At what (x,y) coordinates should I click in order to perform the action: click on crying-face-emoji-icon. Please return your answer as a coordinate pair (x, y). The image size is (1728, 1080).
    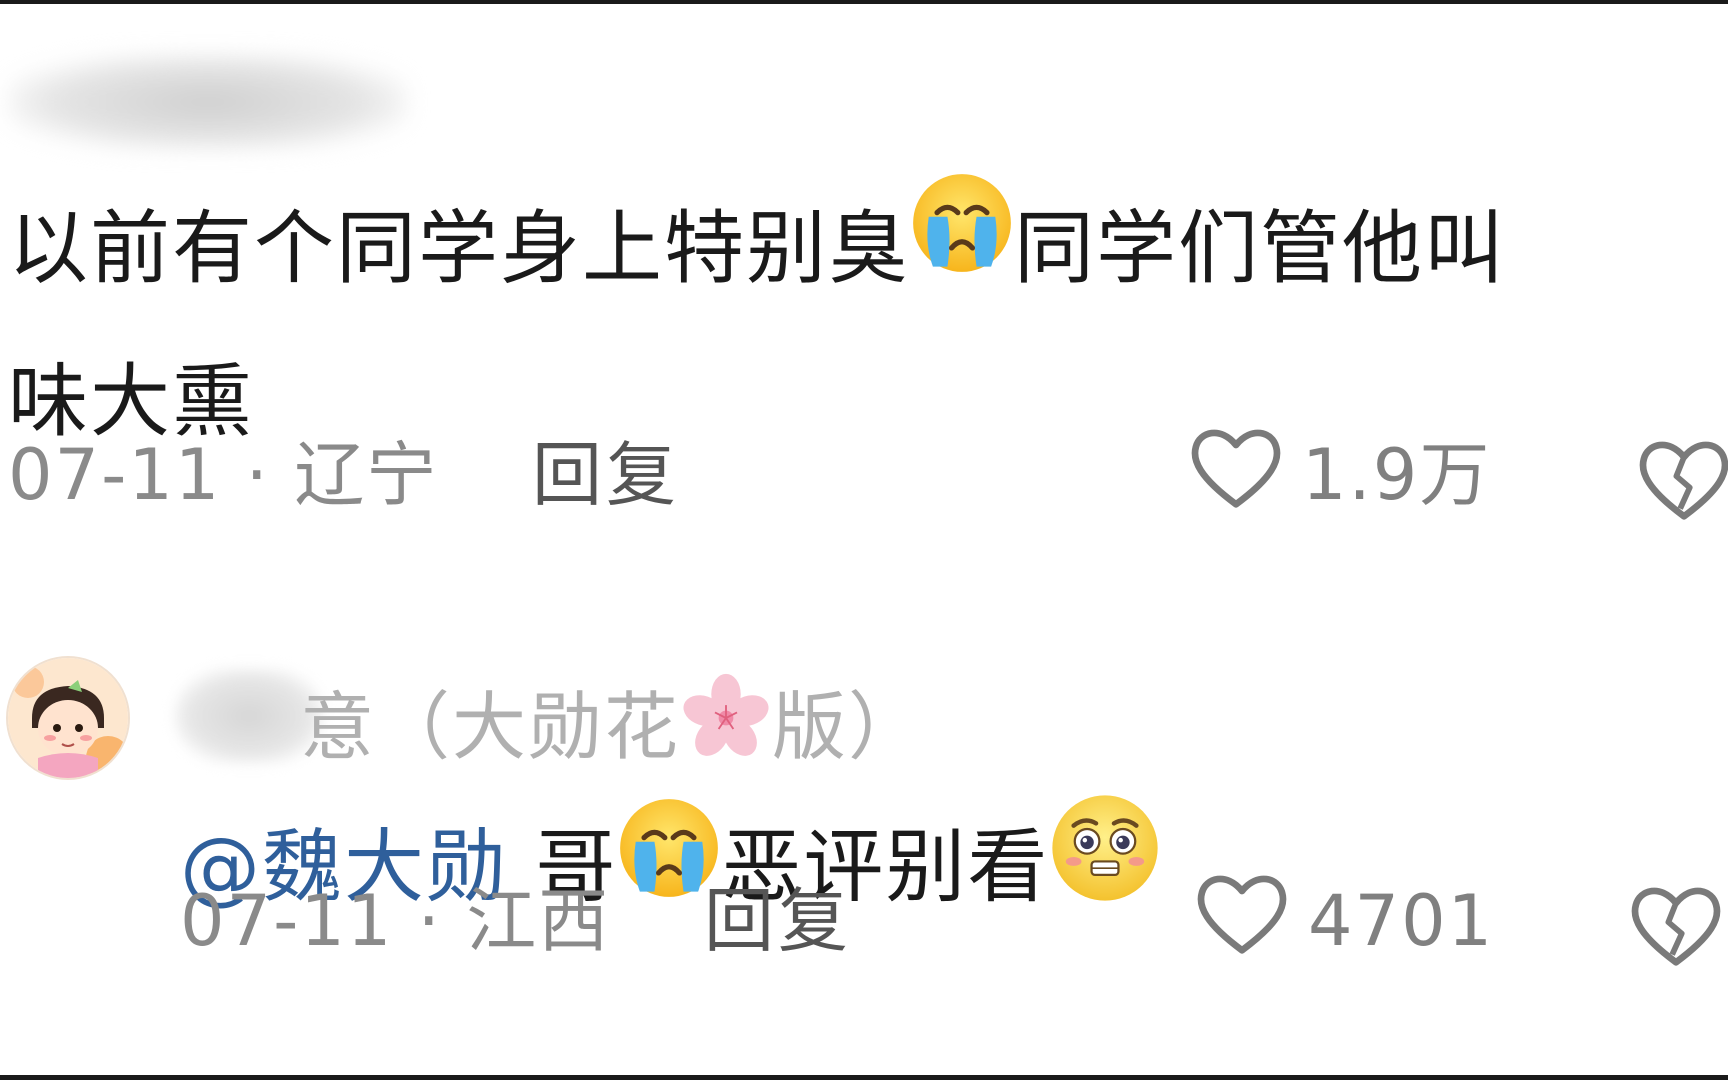
    Looking at the image, I should click on (962, 246).